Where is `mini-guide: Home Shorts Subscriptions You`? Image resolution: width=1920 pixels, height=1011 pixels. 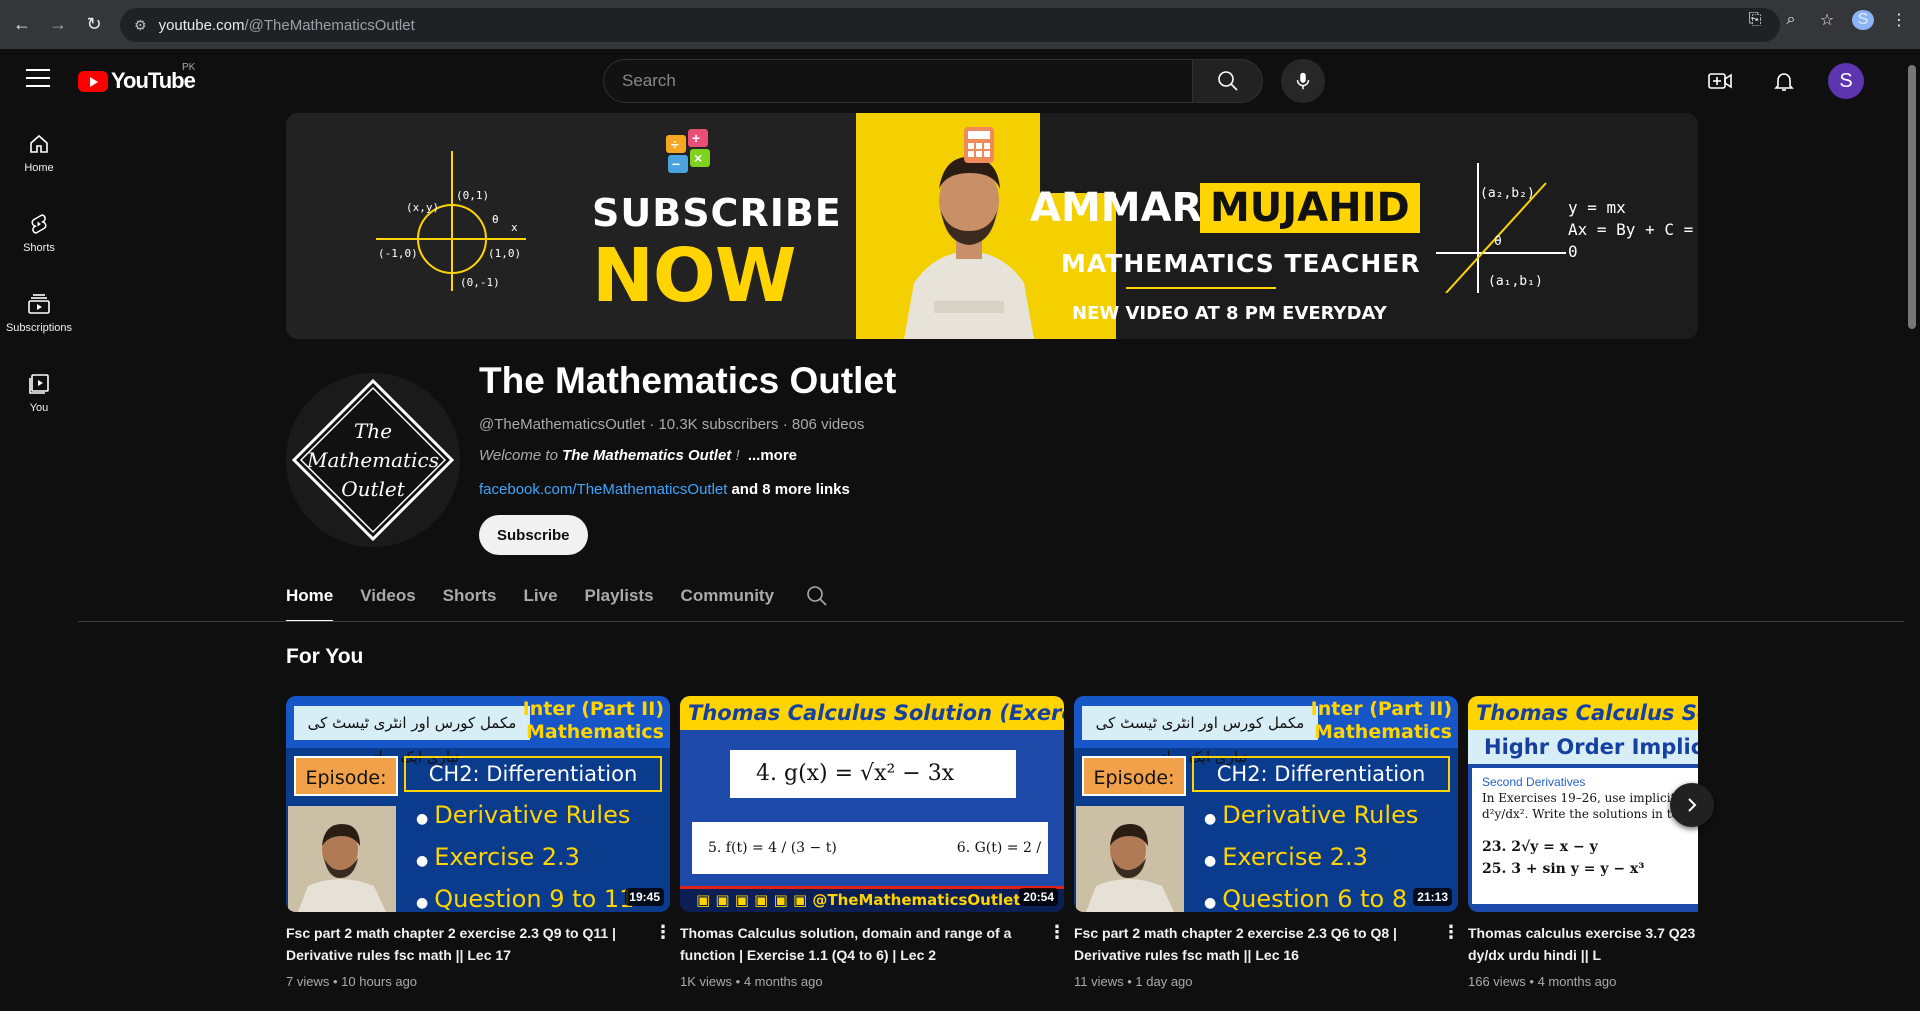
mini-guide: Home Shorts Subscriptions You is located at coordinates (39, 273).